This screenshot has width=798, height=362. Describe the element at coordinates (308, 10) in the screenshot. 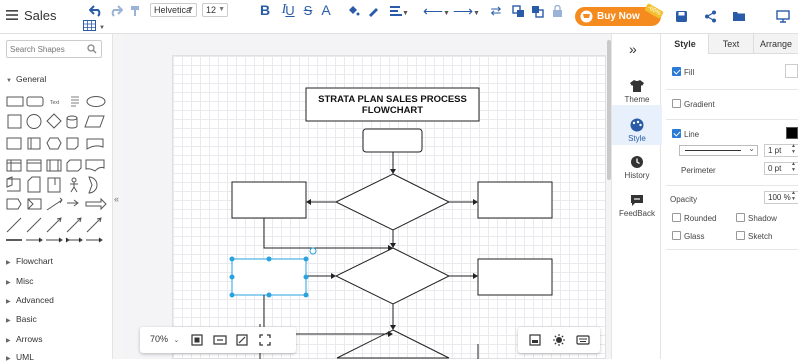

I see `strikethrough-icon: S` at that location.